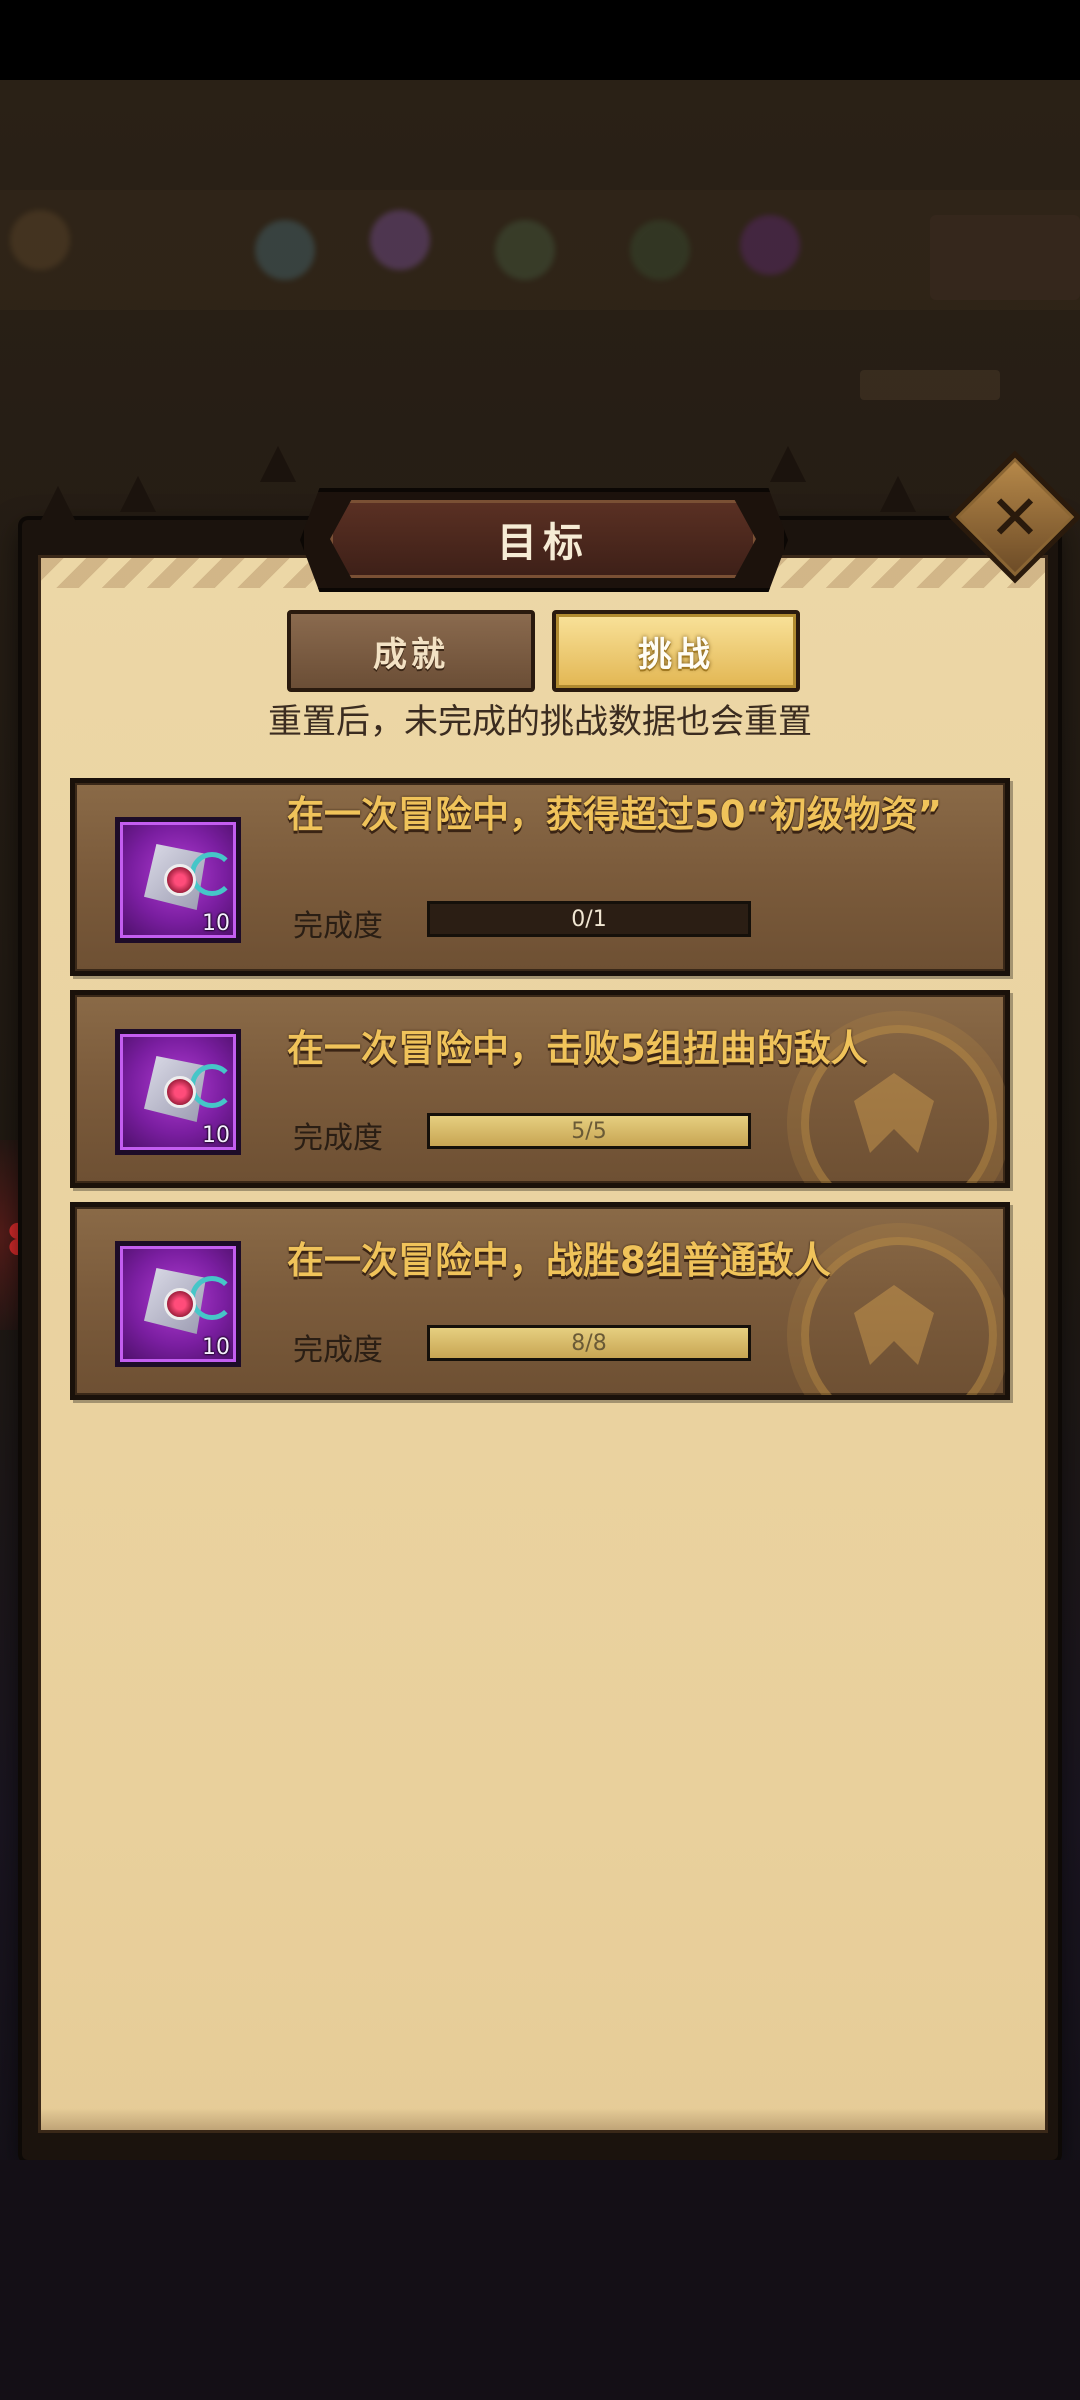  I want to click on tab-challenges: 挑战, so click(676, 651).